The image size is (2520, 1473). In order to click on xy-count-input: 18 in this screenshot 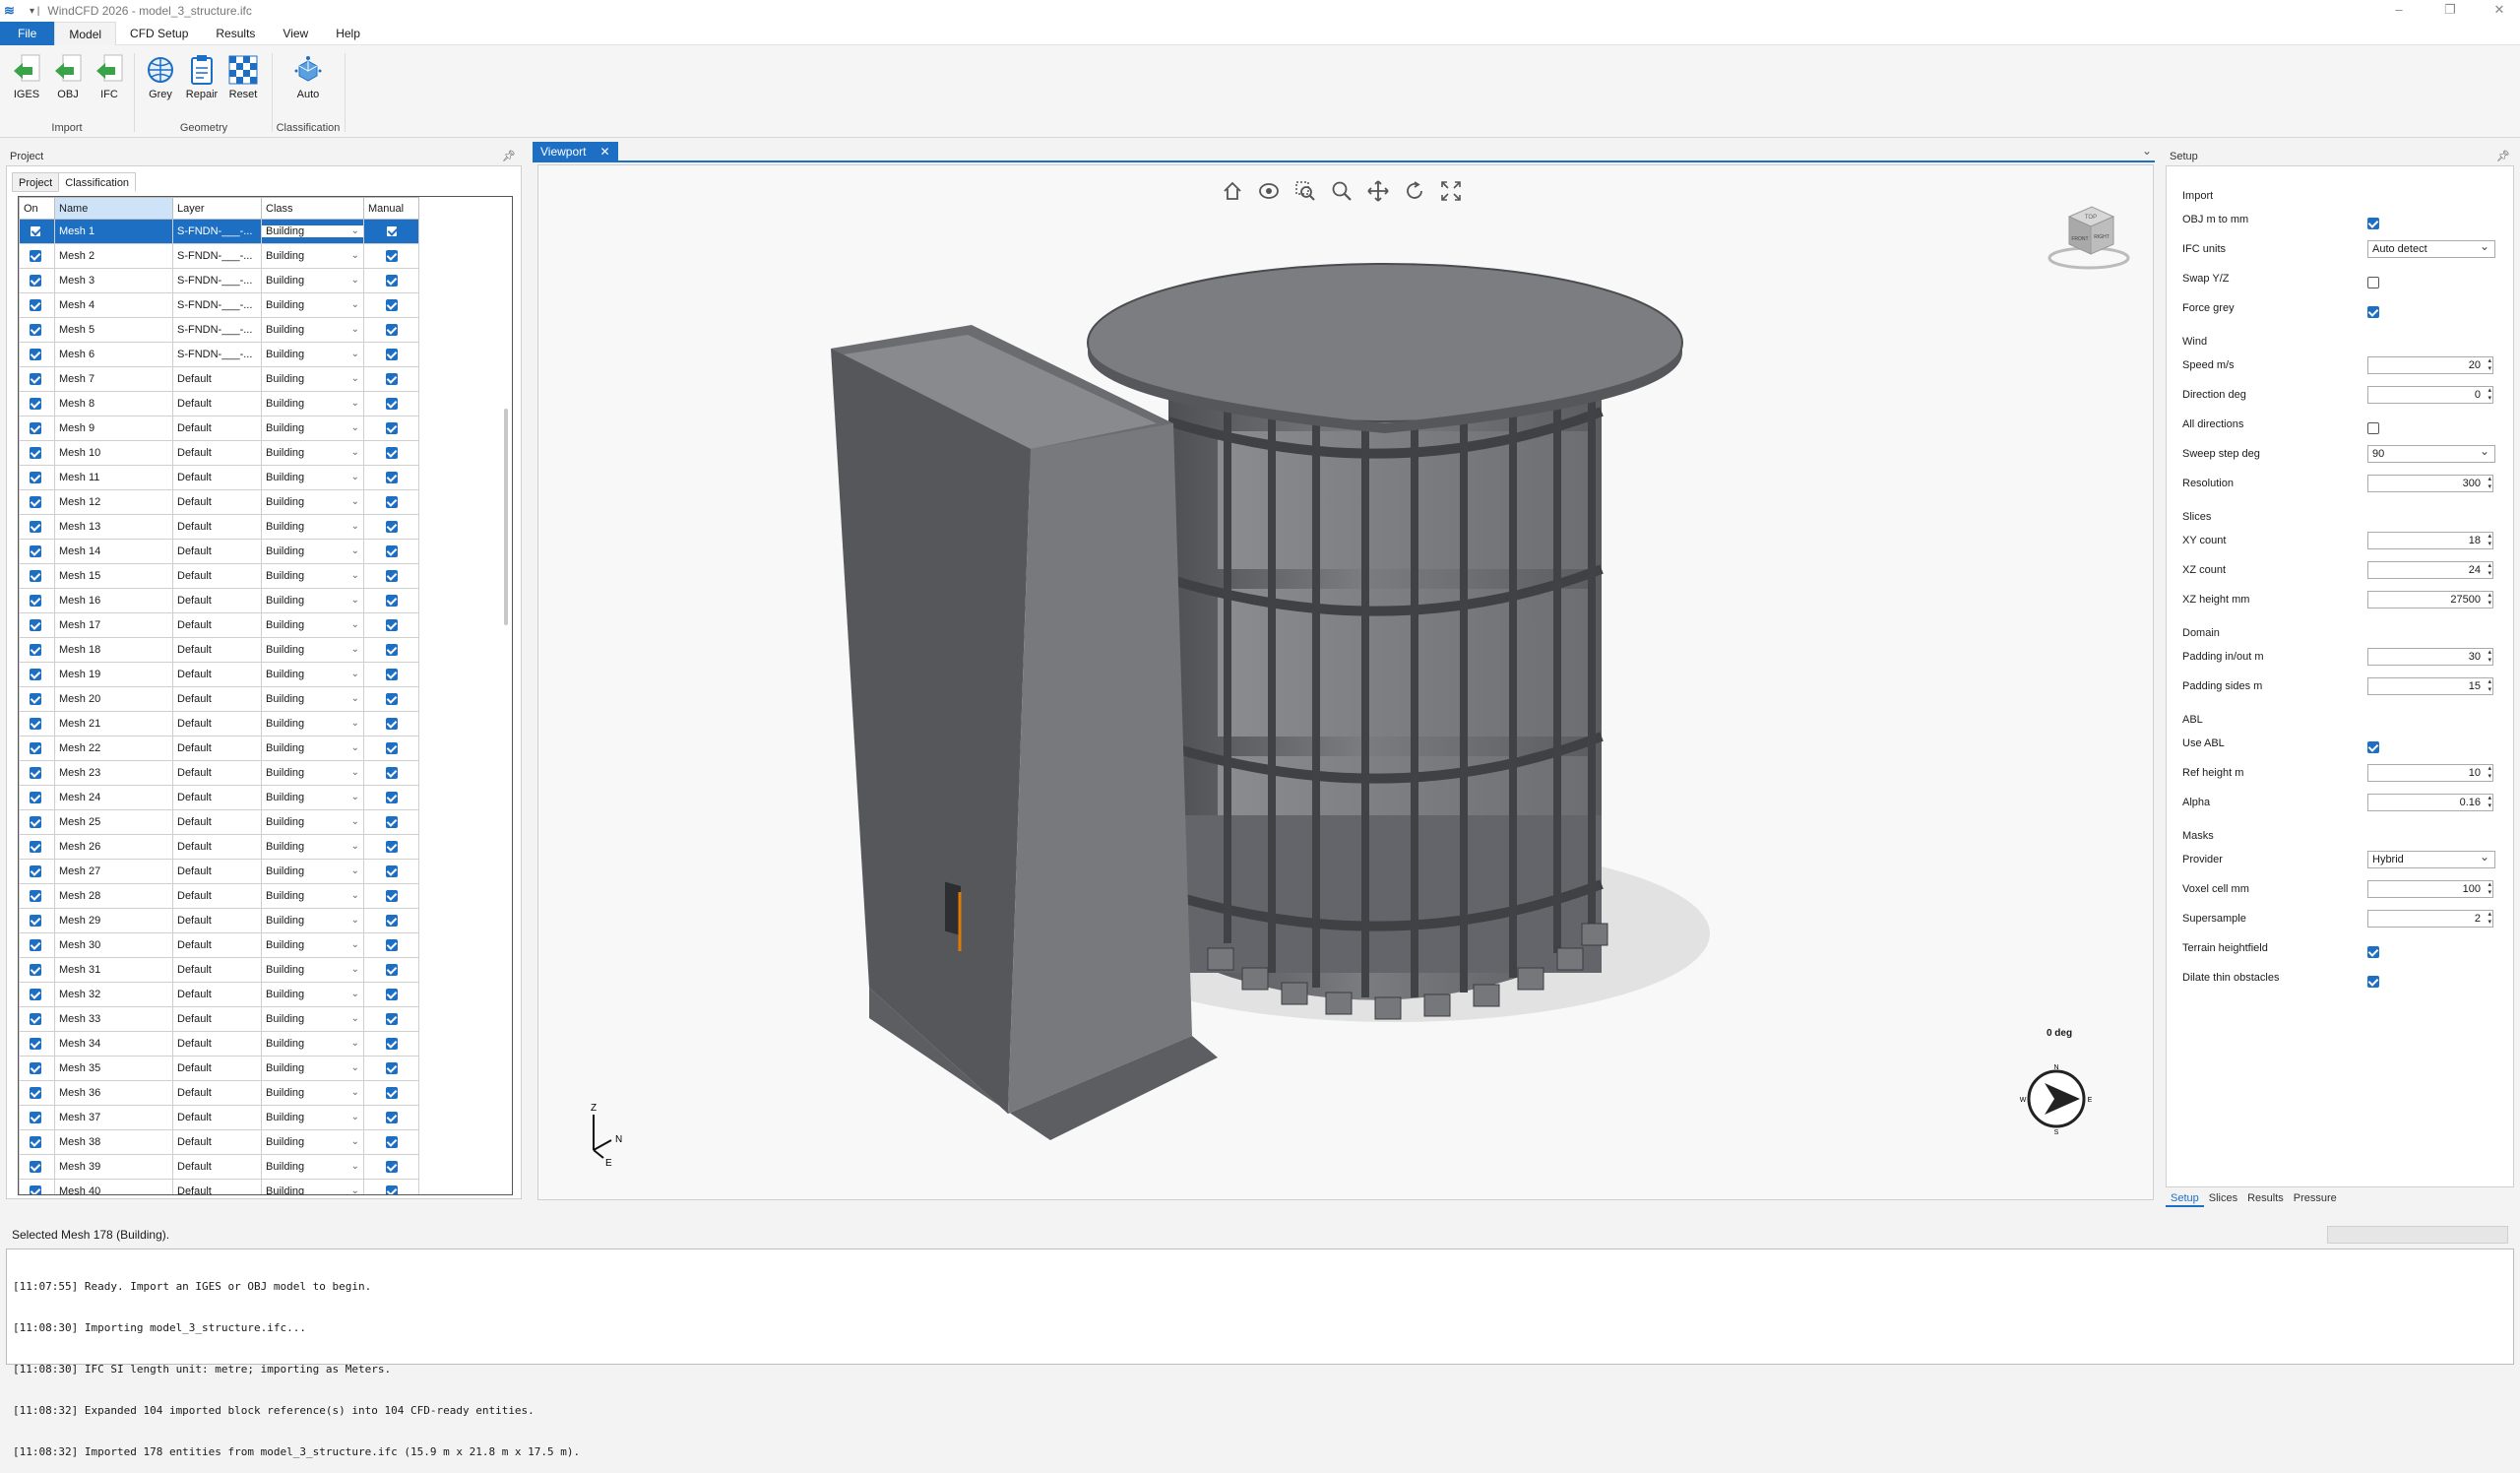, I will do `click(2430, 540)`.